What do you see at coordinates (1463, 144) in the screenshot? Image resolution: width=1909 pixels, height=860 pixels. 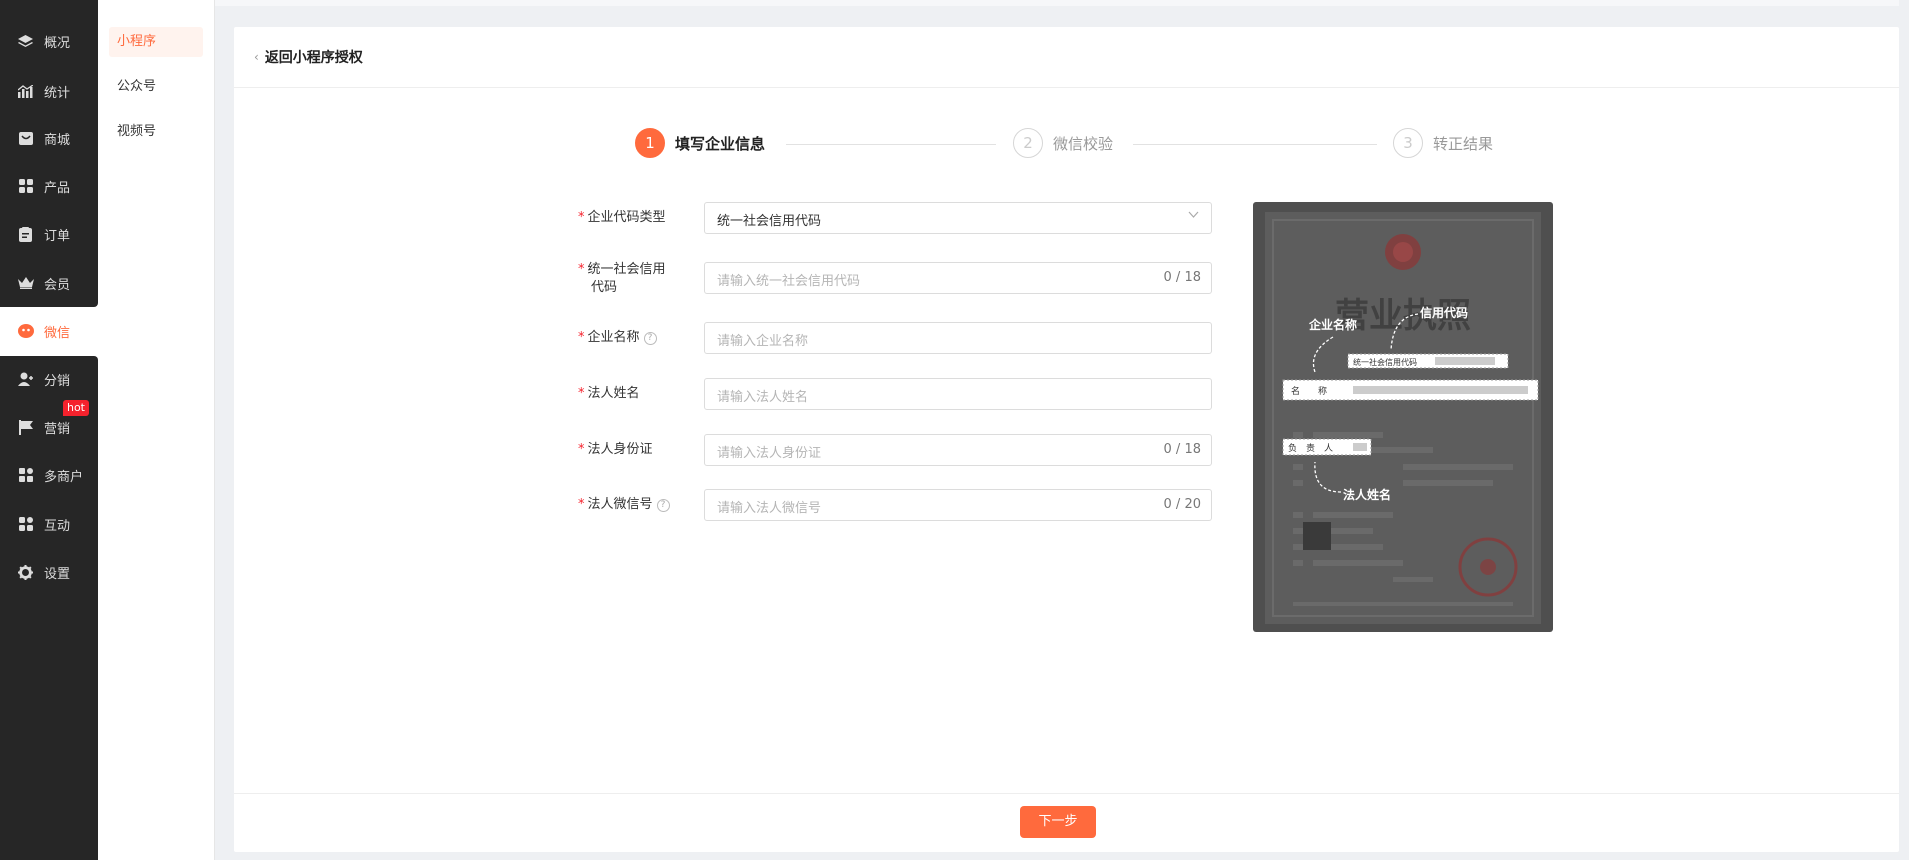 I see `step-3-label: 转正结果` at bounding box center [1463, 144].